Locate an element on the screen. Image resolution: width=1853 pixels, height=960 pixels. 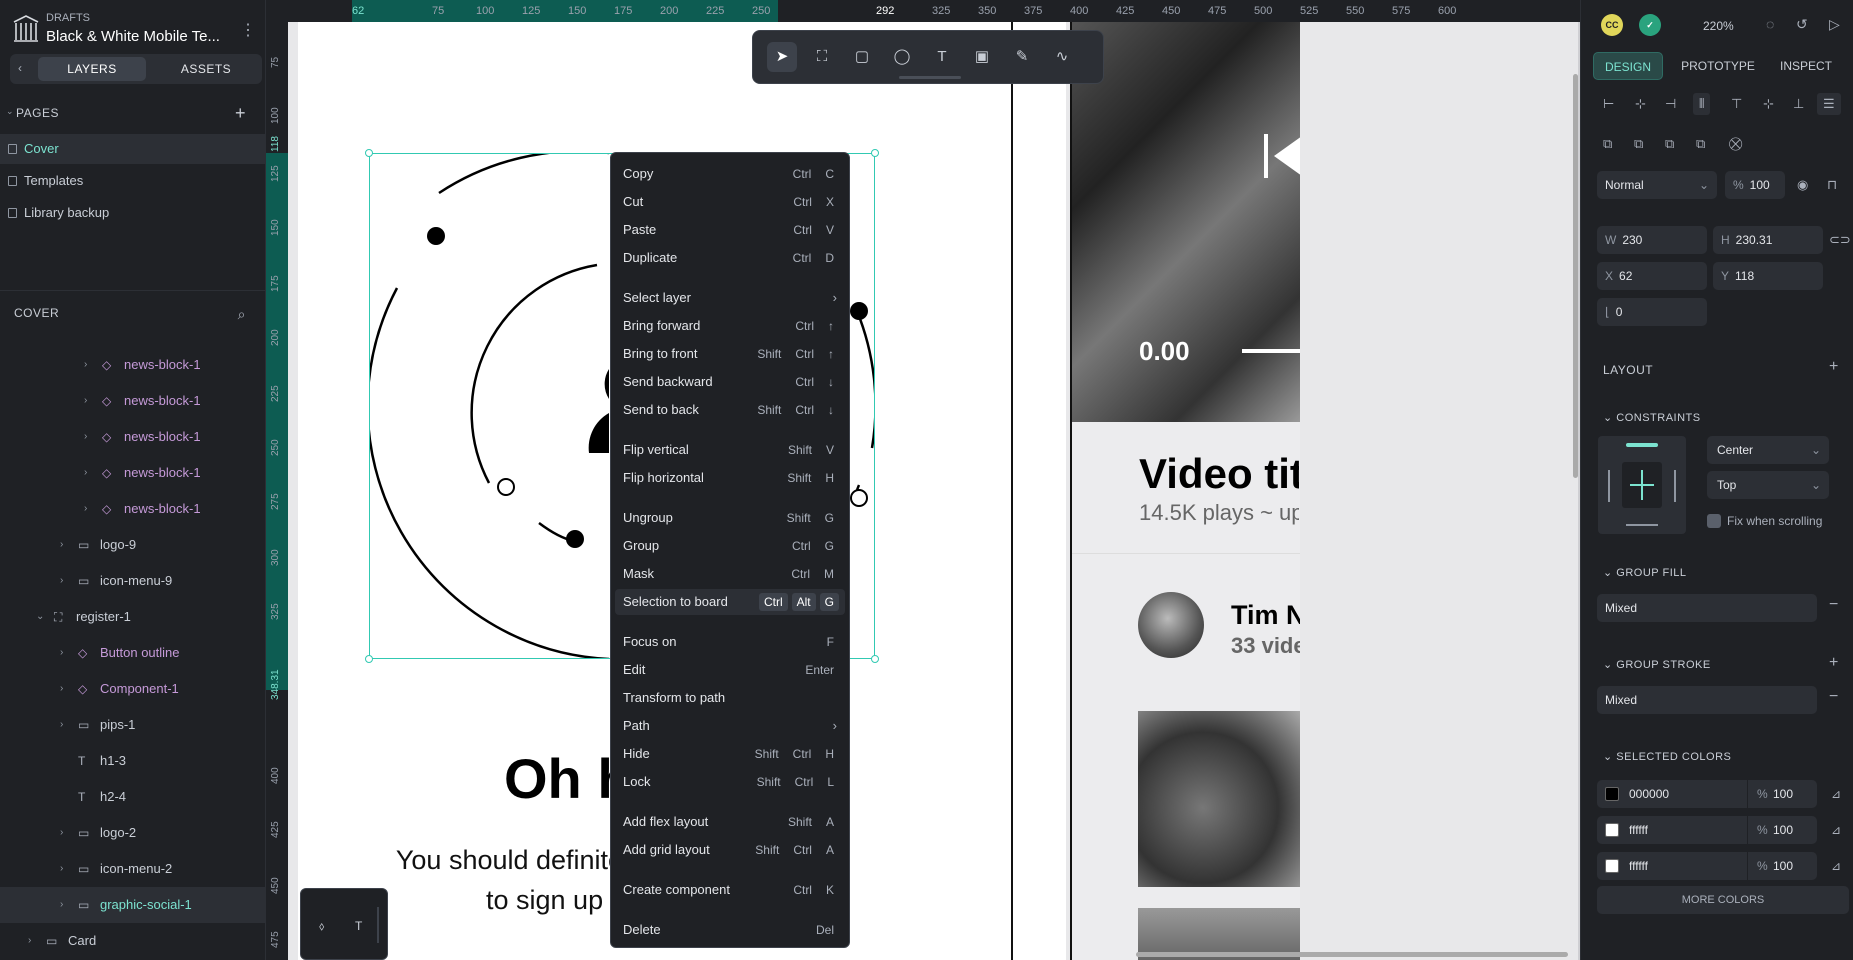
app-logo-icon is located at coordinates (26, 29).